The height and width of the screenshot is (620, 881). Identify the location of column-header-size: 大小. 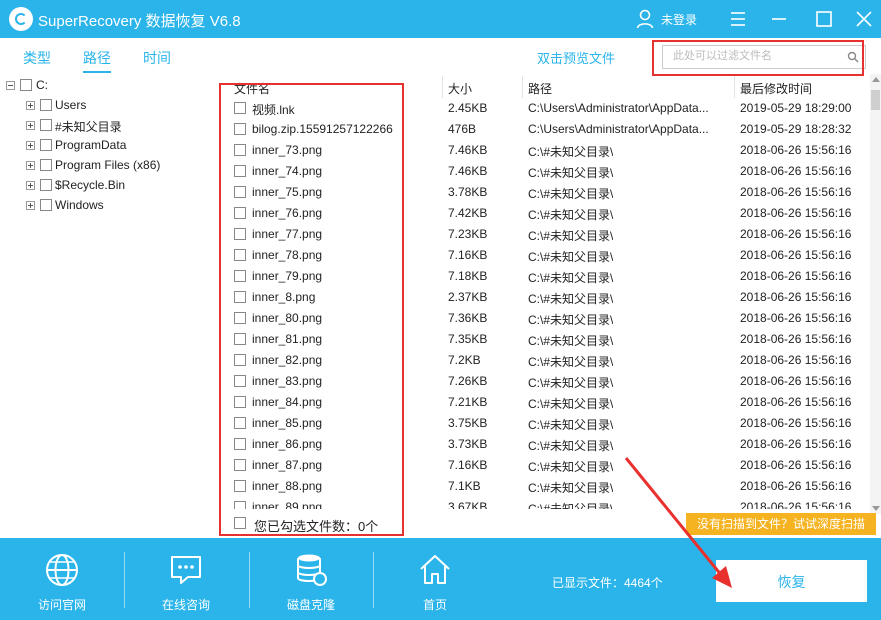
(460, 88).